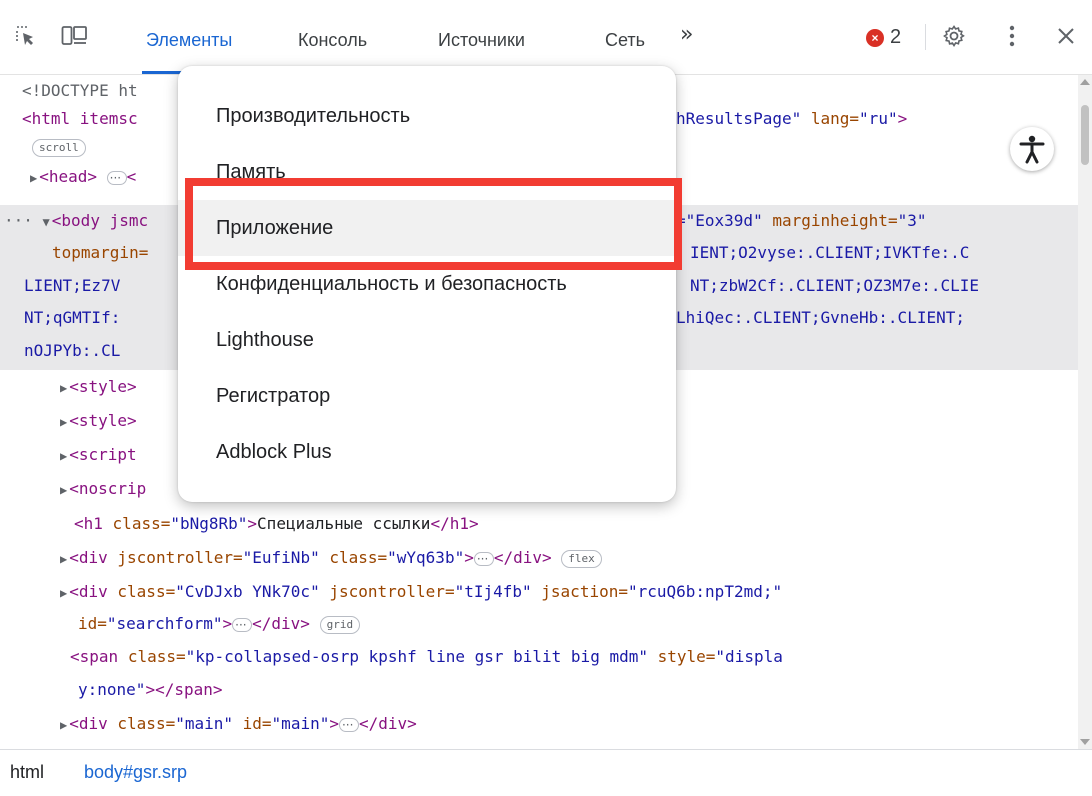 The width and height of the screenshot is (1092, 796). Describe the element at coordinates (72, 317) in the screenshot. I see `body-line-4: NT;qGMTIf:` at that location.